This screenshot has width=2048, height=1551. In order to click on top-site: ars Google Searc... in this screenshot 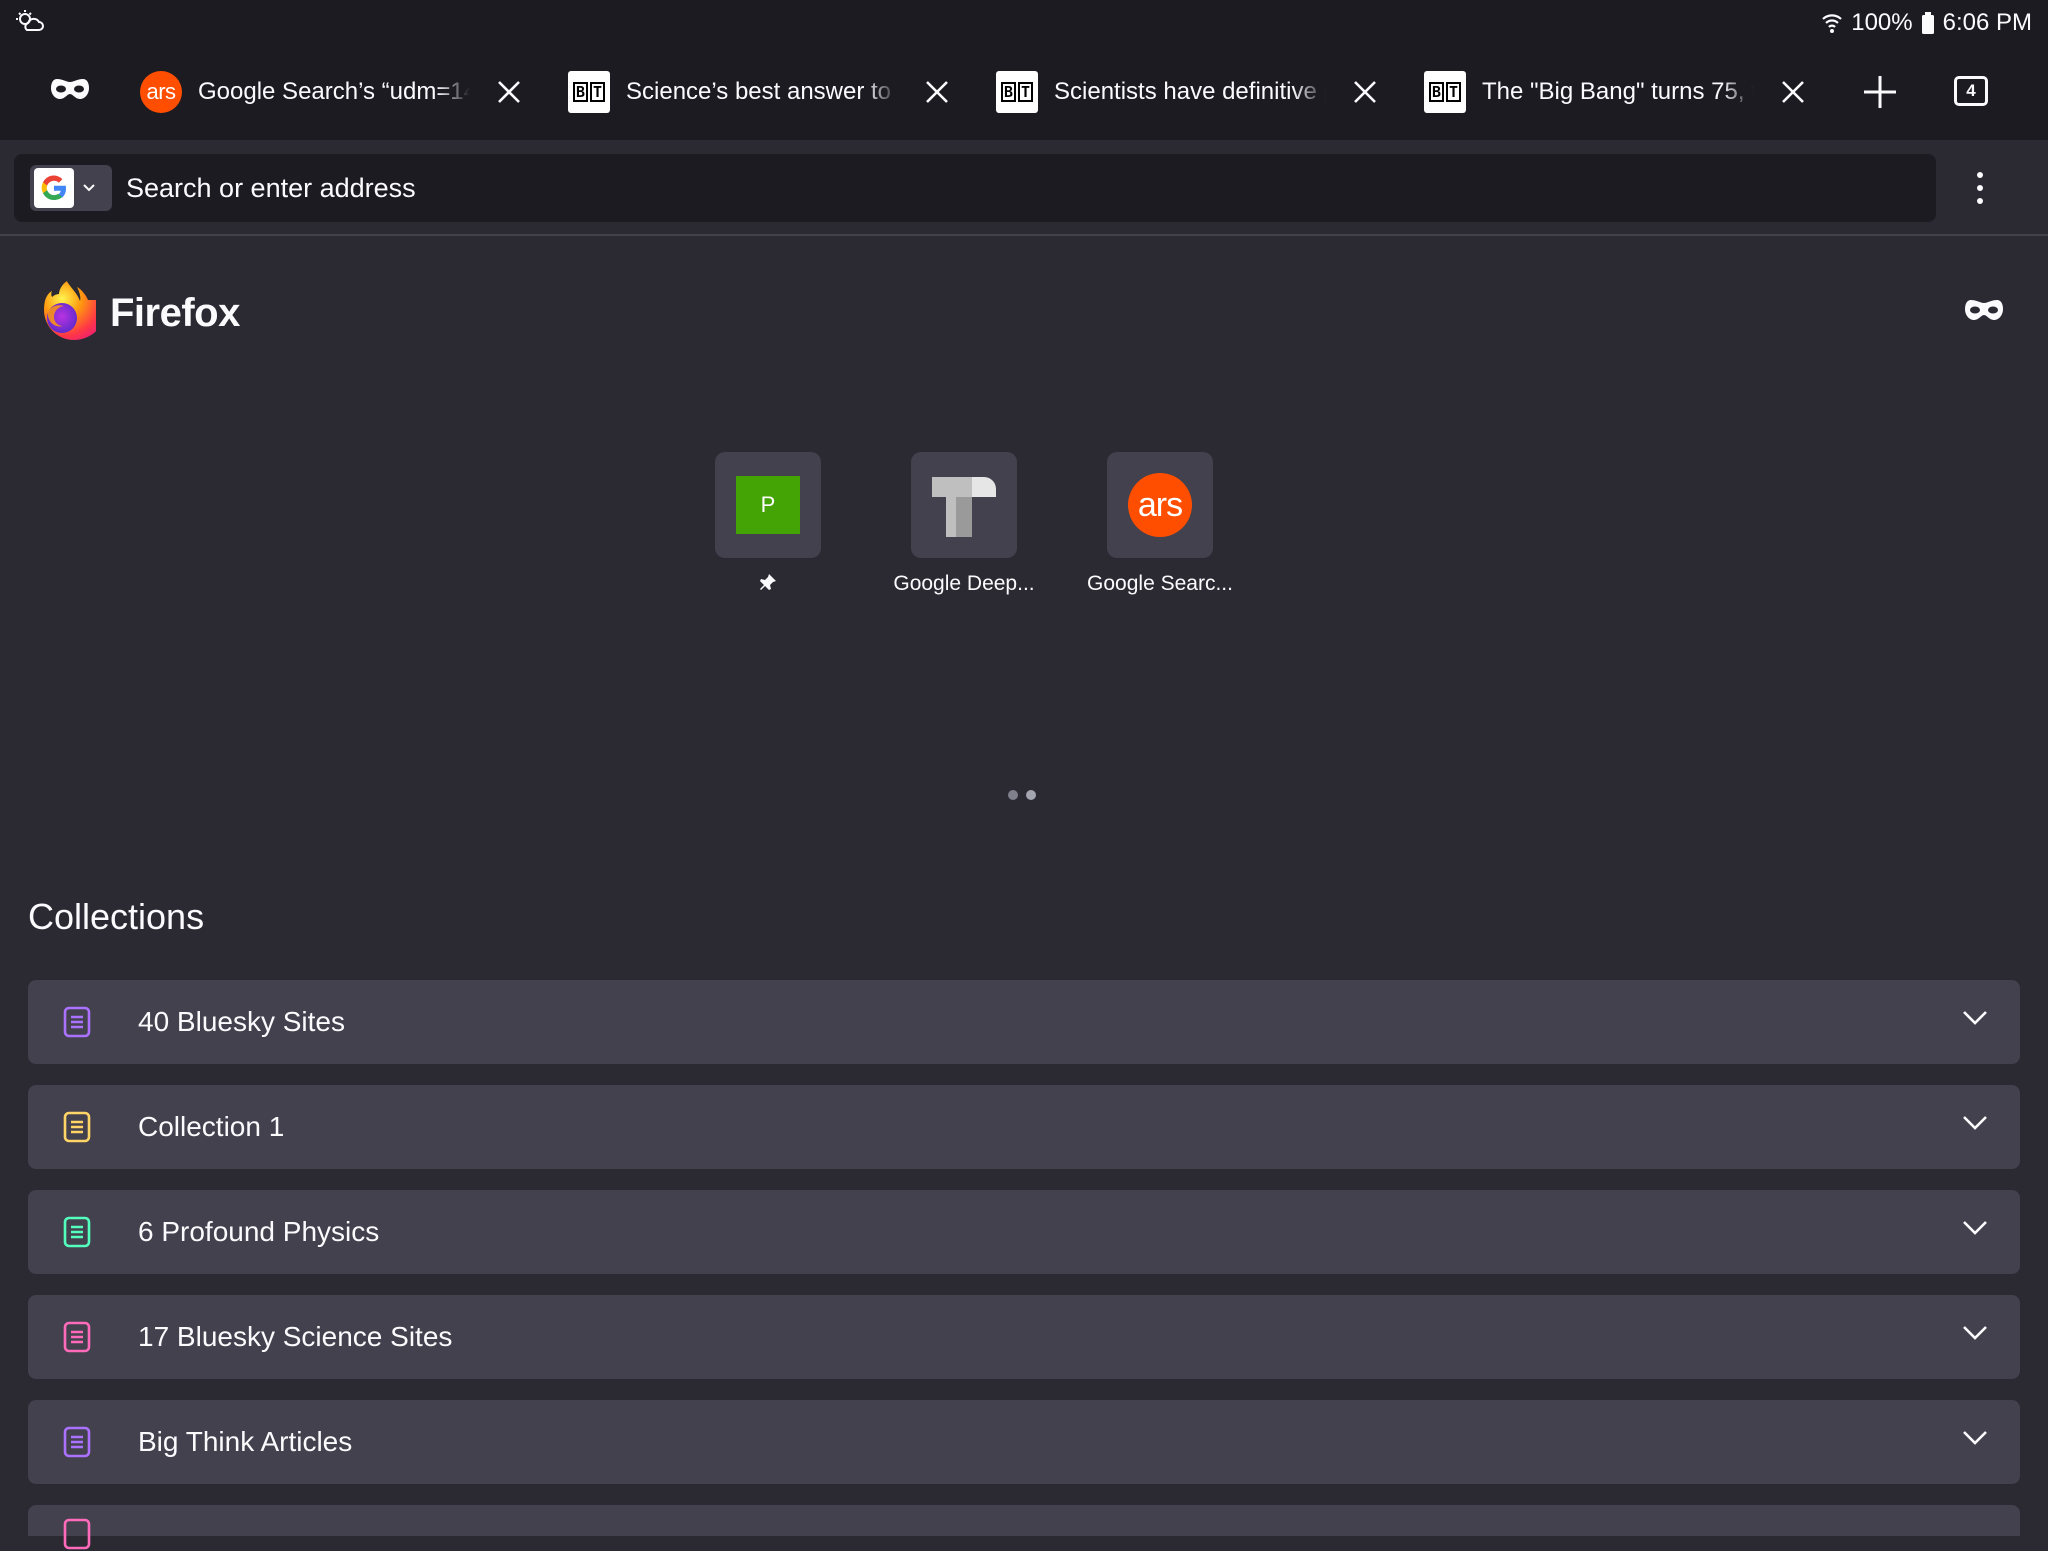, I will do `click(1160, 524)`.